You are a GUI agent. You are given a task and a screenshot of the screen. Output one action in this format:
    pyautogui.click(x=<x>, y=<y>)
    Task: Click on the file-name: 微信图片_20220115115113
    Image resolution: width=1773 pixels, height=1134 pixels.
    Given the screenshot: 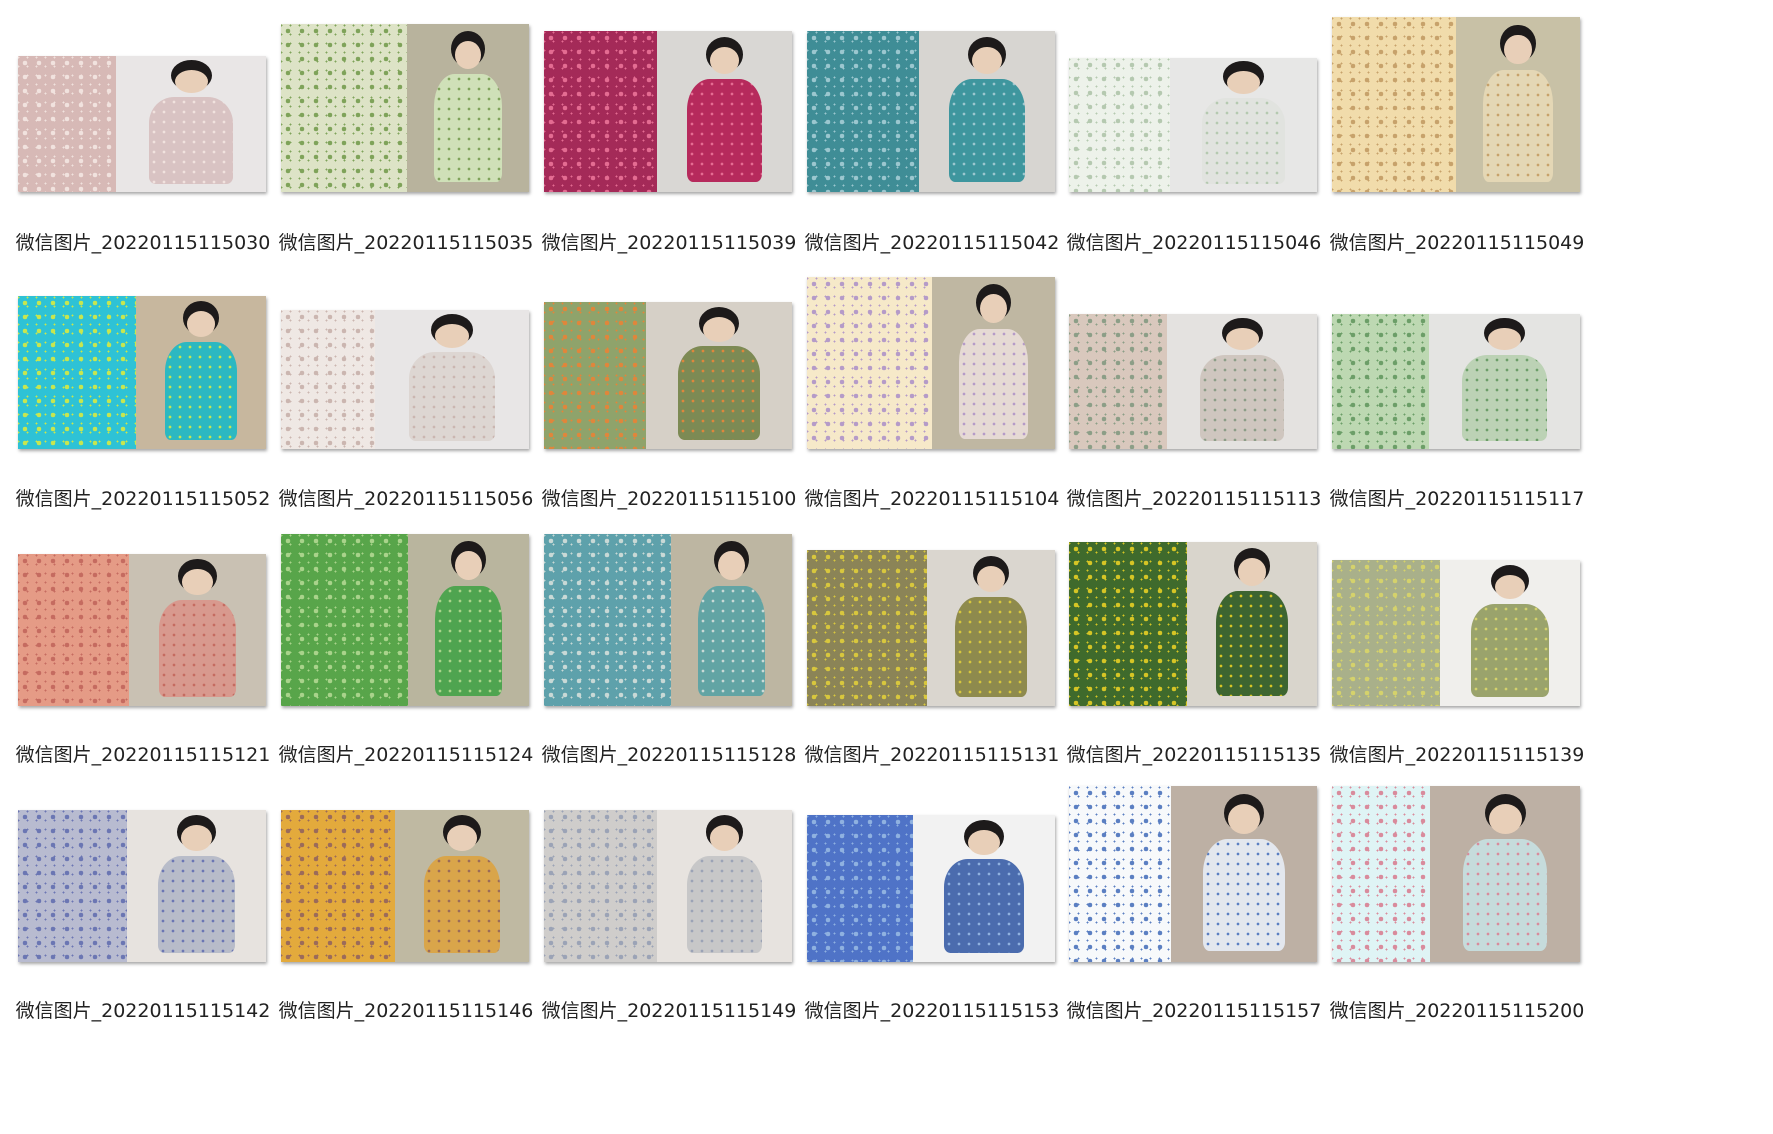 What is the action you would take?
    pyautogui.click(x=1194, y=497)
    